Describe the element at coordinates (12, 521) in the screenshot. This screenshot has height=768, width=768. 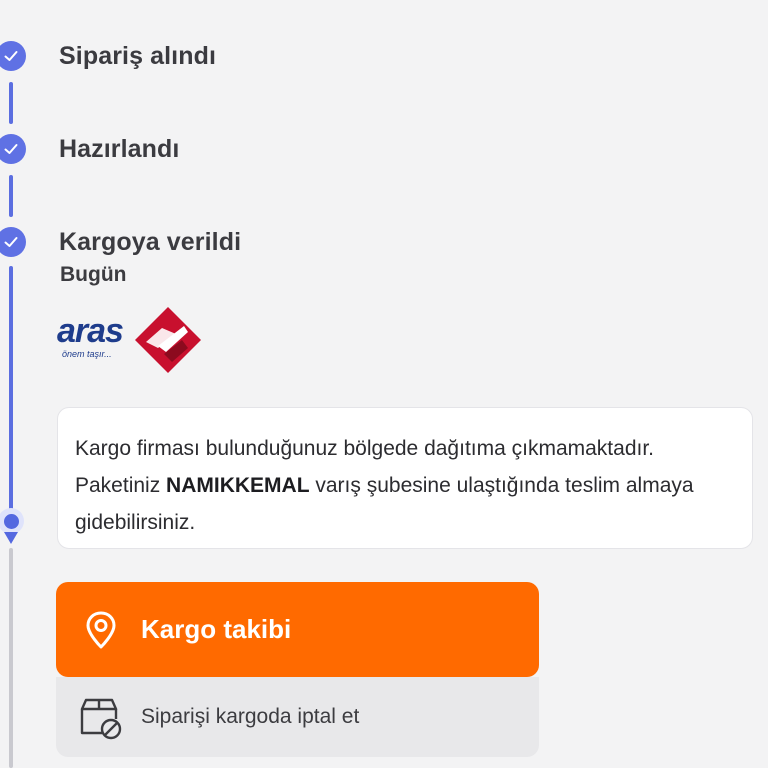
I see `current-step-marker-icon` at that location.